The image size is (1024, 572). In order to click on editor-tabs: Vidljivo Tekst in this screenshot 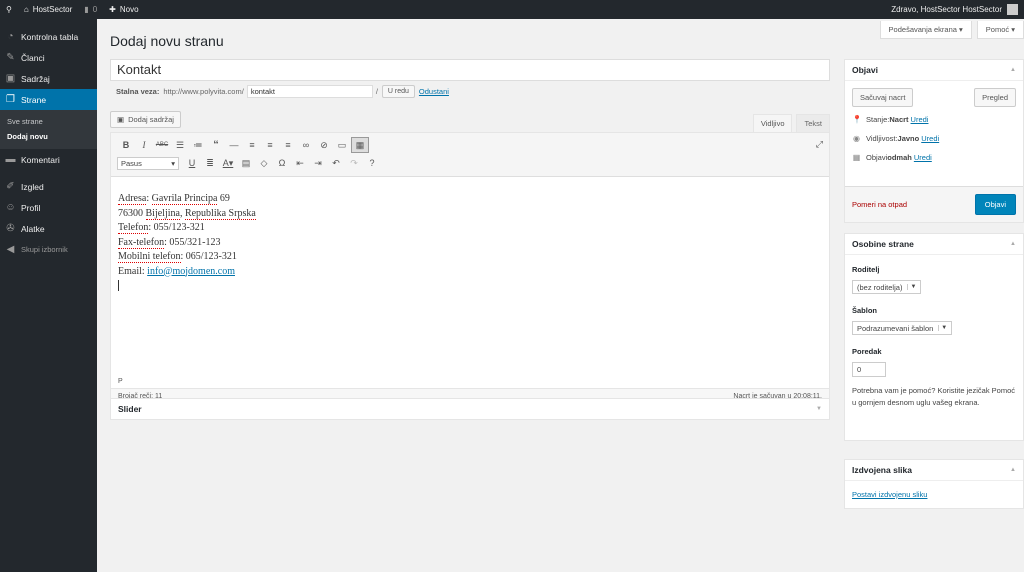, I will do `click(789, 123)`.